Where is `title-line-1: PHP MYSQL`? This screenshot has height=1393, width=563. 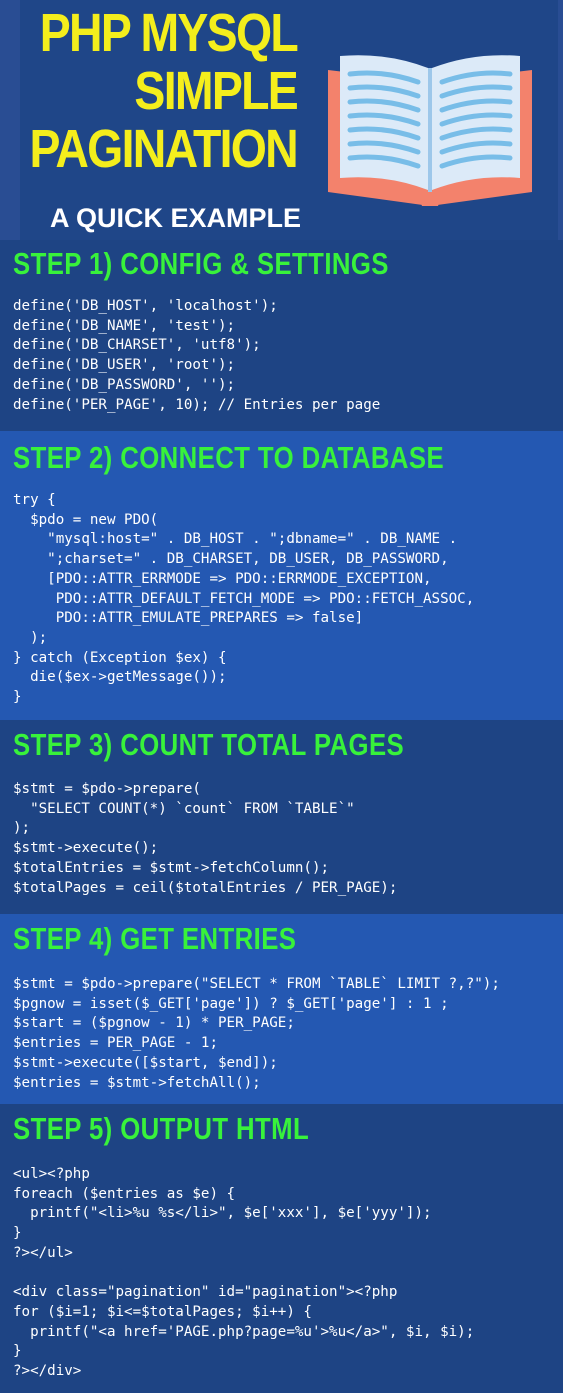 title-line-1: PHP MYSQL is located at coordinates (169, 33).